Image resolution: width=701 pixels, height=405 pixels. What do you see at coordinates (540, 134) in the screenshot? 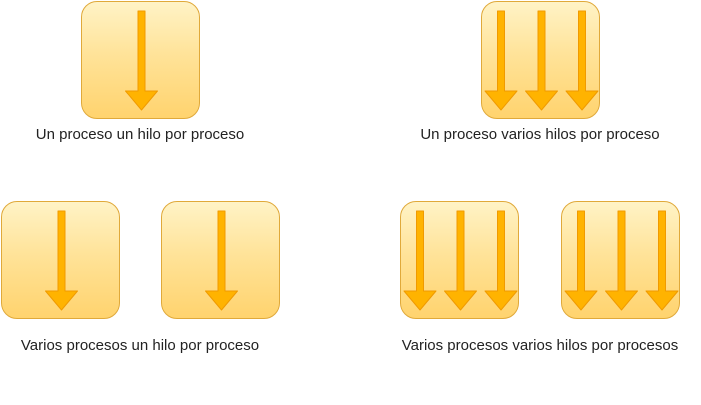
I see `caption-single-process-multi-thread: Un proceso varios hilos por proceso` at bounding box center [540, 134].